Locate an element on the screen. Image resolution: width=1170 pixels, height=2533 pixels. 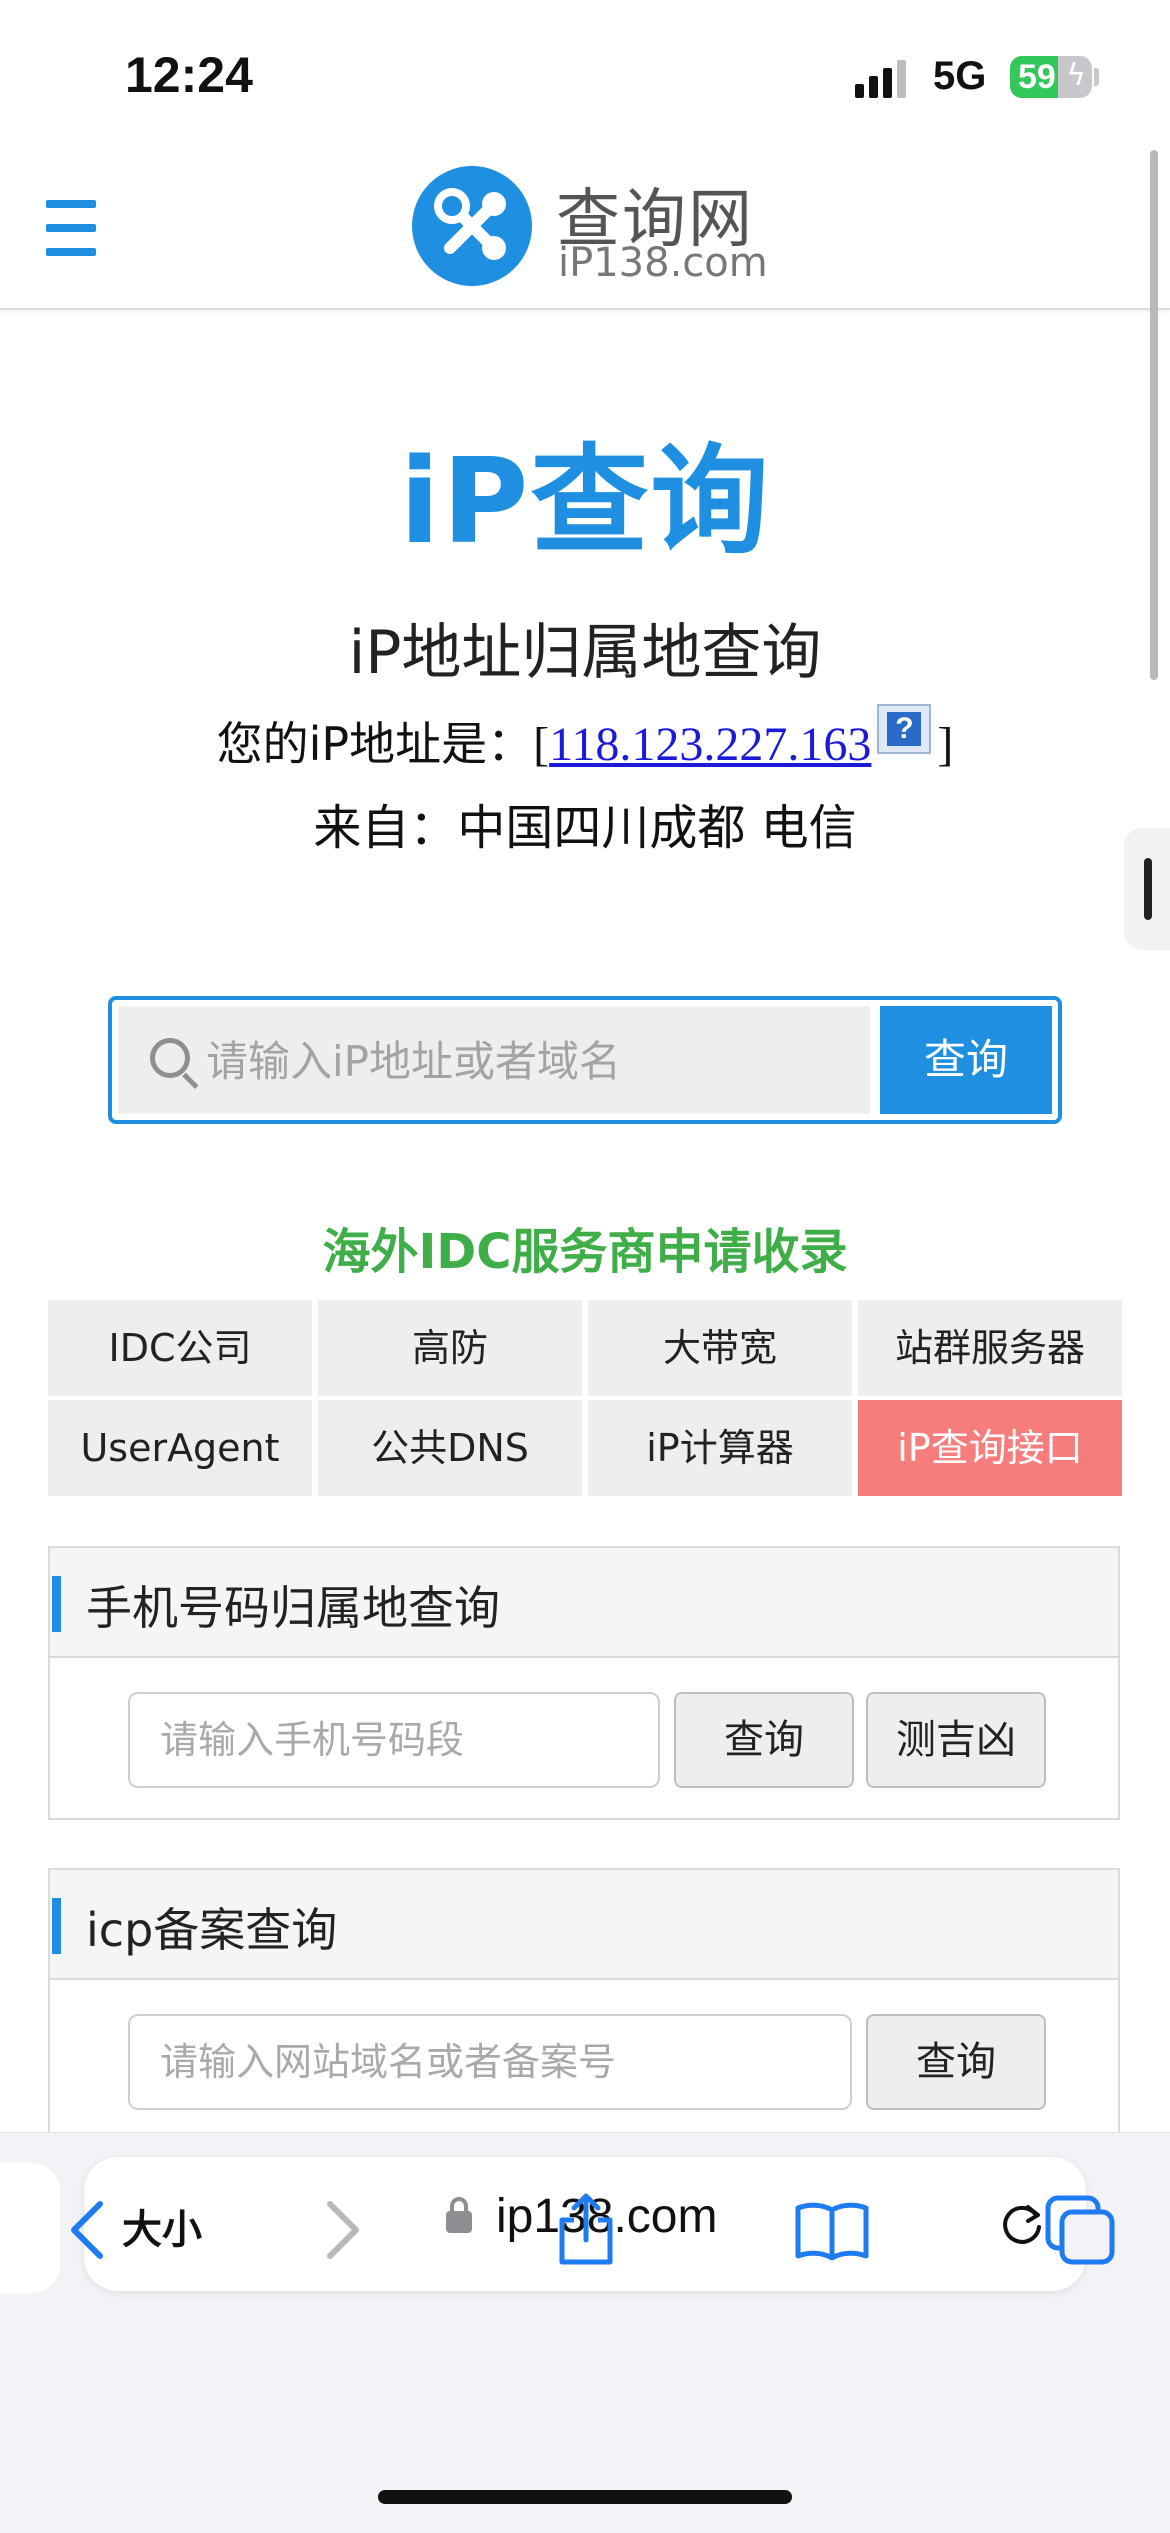
status-time: 12:24 is located at coordinates (189, 75).